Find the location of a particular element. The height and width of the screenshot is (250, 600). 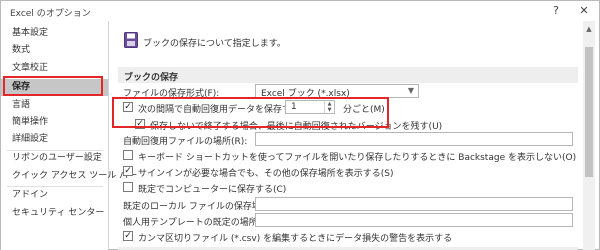

save-to-computer-label: 既定でコンピューターに保存する(C) is located at coordinates (212, 190).